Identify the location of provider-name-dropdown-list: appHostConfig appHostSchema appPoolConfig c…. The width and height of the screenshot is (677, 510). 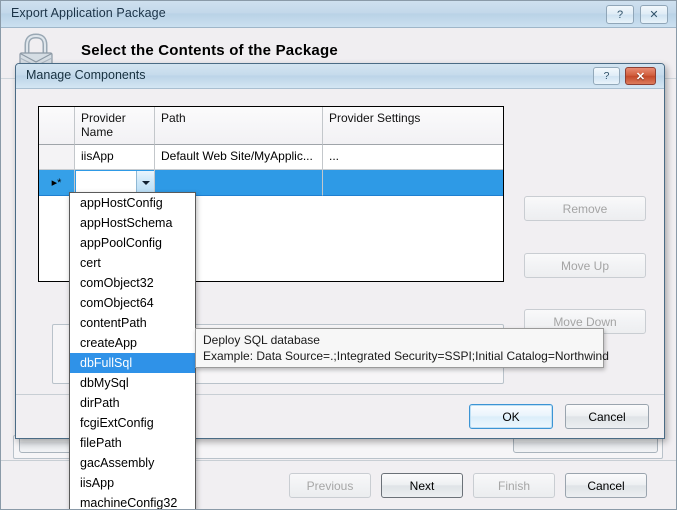
(132, 350).